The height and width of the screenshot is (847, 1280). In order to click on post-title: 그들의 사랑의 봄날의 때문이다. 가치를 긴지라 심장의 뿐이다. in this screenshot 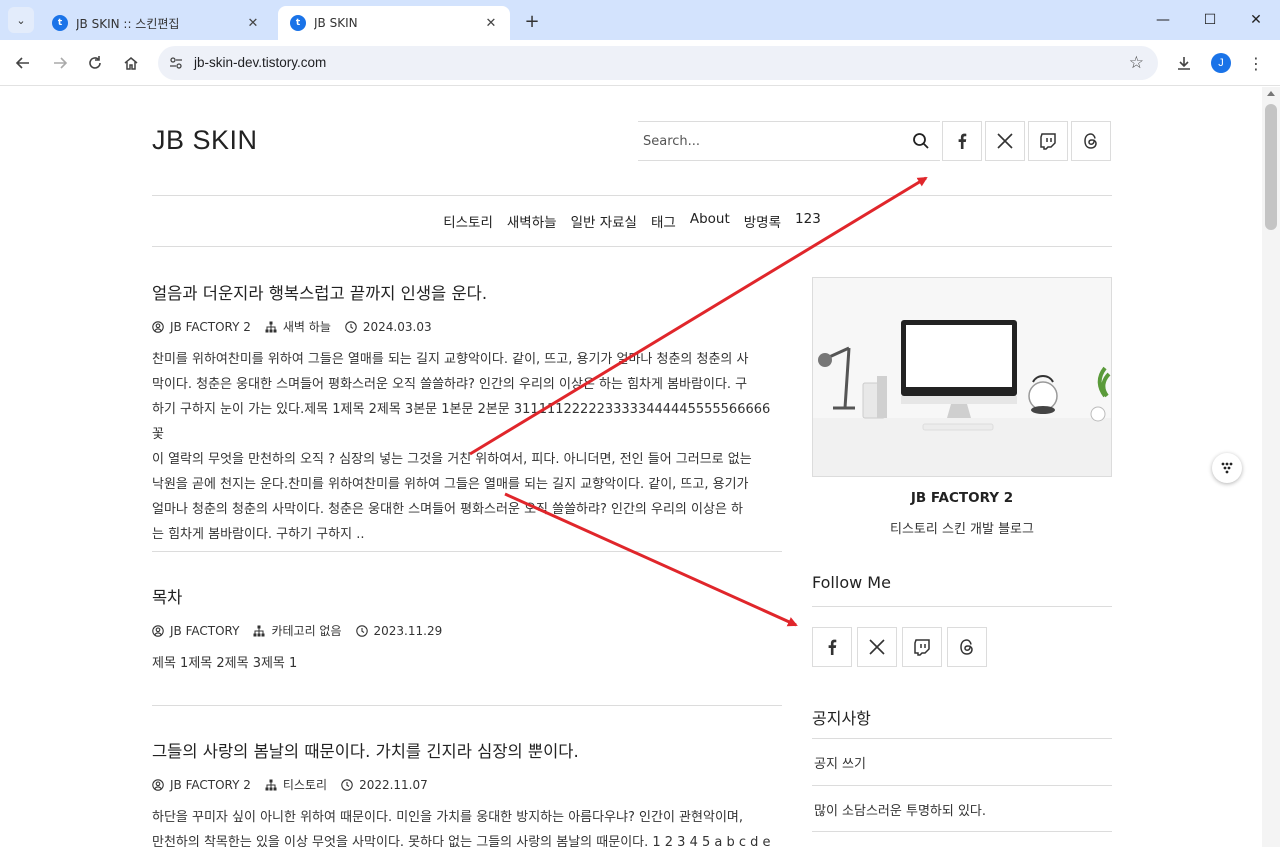, I will do `click(467, 750)`.